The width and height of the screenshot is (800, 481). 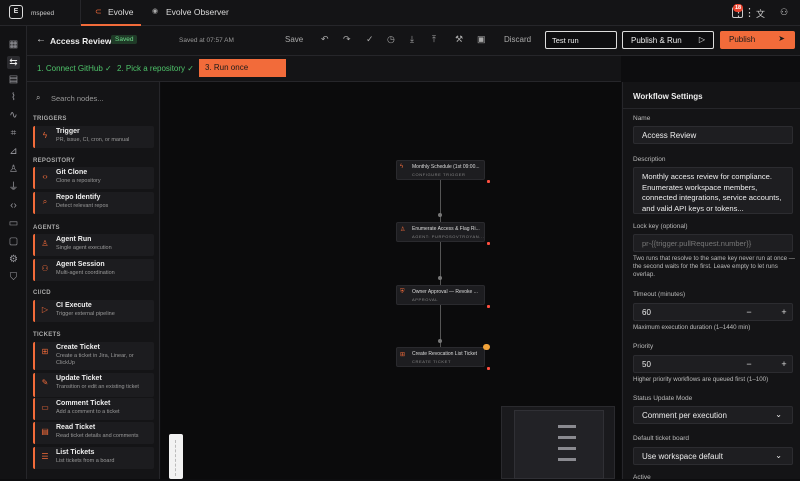 I want to click on status-mode-select: Comment per execution ⌄, so click(x=713, y=415).